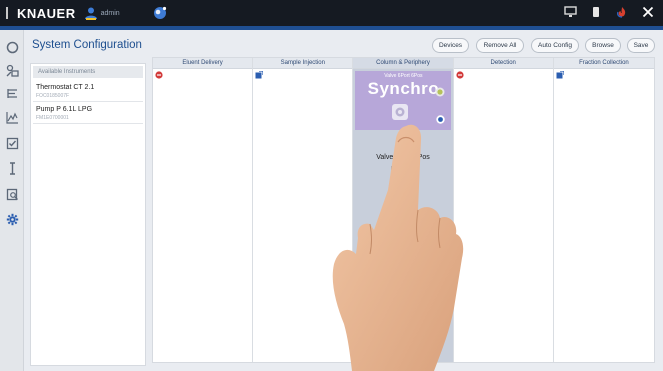  I want to click on column-eluent-delivery: Eluent Delivery, so click(203, 210).